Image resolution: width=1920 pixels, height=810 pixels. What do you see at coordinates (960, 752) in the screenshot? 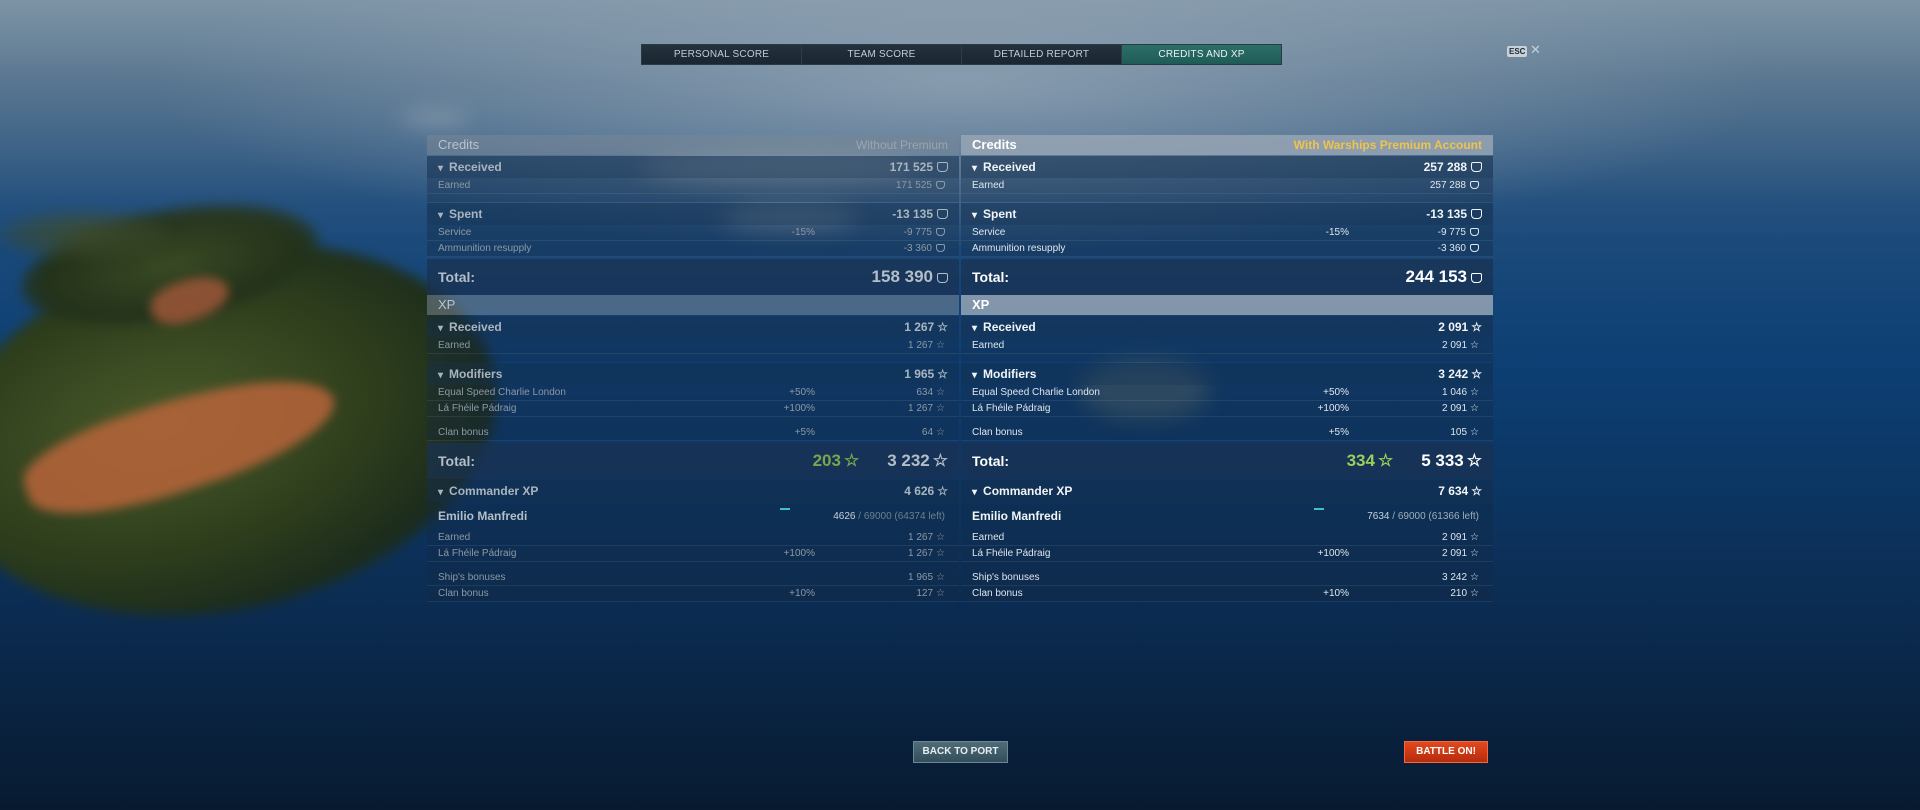
I see `back-to-port-button: BACK TO PORT` at bounding box center [960, 752].